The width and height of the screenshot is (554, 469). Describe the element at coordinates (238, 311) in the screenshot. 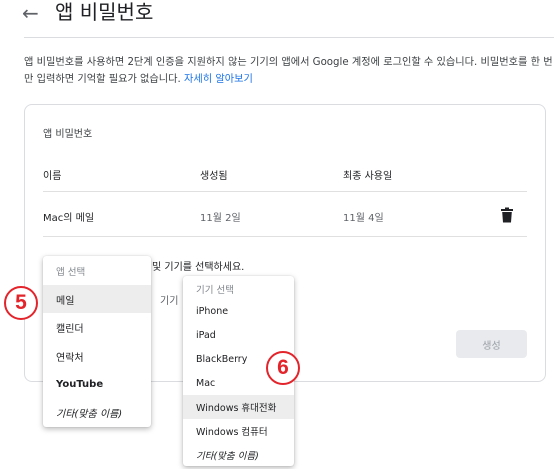

I see `device-option-iphone: iPhone` at that location.